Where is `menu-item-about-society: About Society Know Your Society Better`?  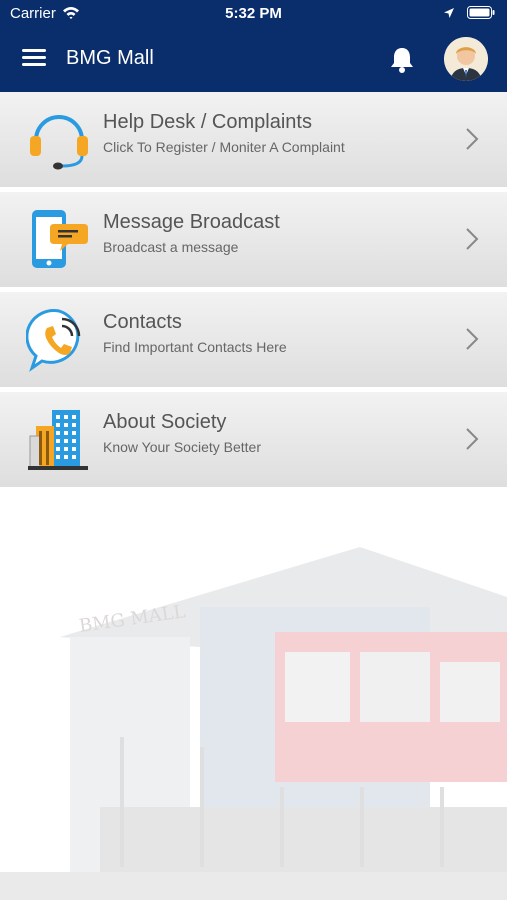 menu-item-about-society: About Society Know Your Society Better is located at coordinates (253, 442).